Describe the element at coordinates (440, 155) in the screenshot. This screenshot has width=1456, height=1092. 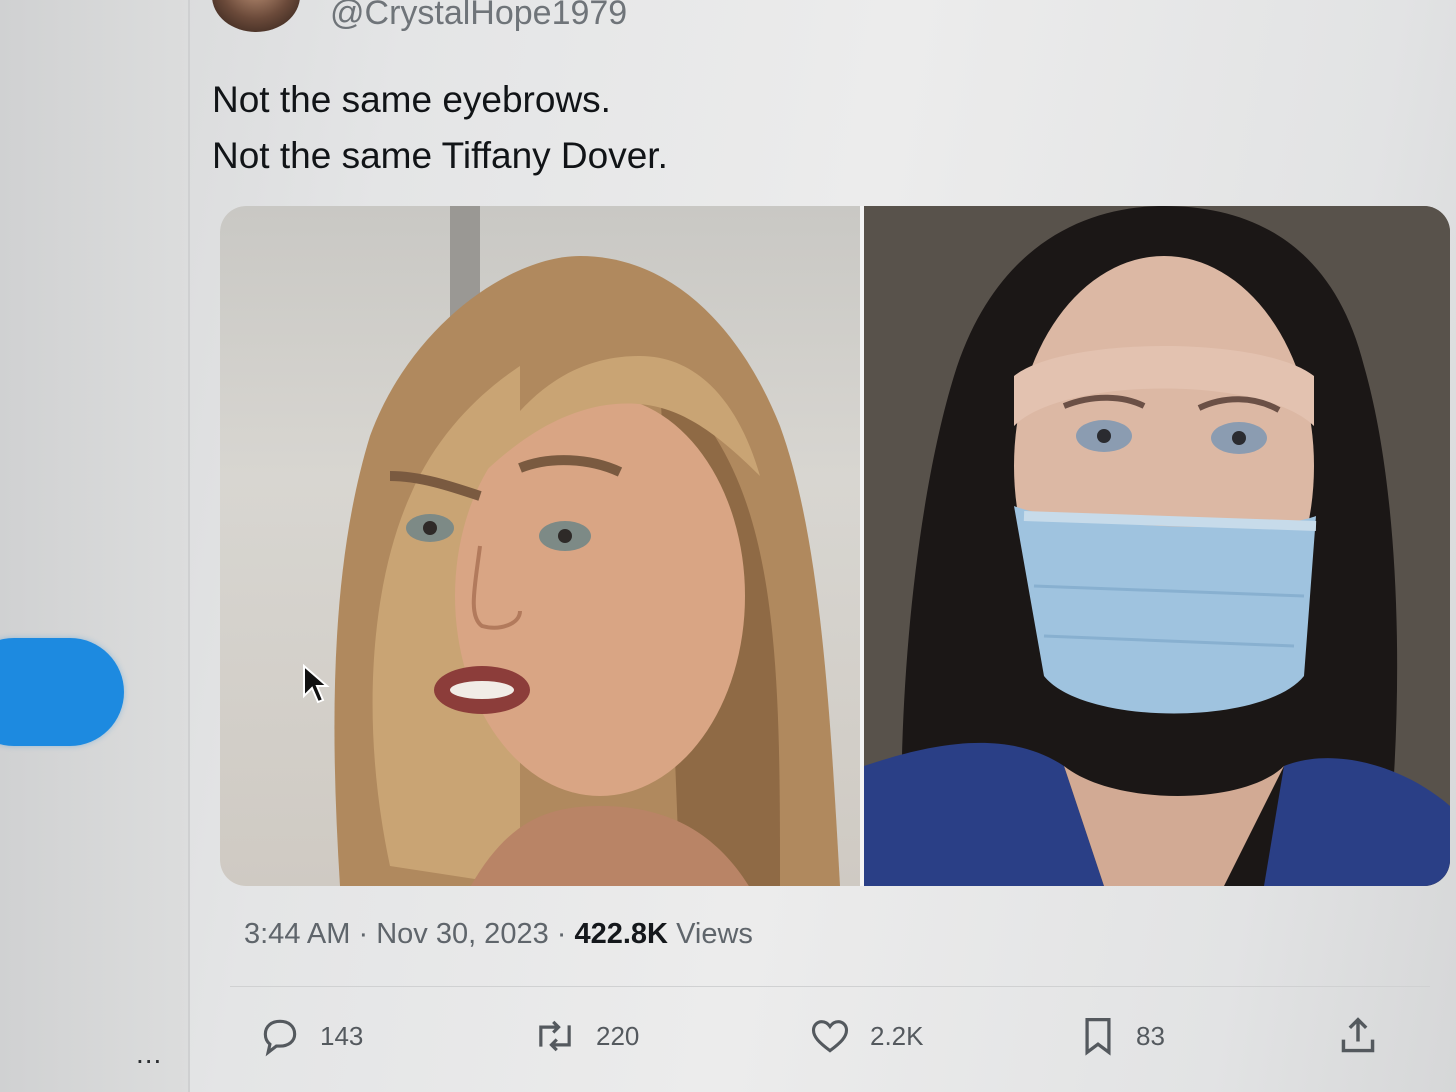
I see `tweet-line: Not the same Tiffany Dover.` at that location.